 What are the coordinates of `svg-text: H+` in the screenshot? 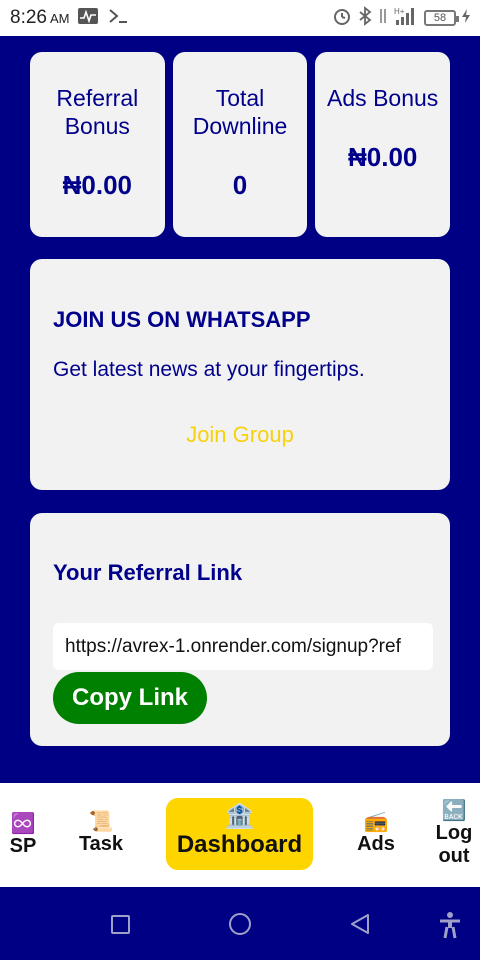 It's located at (399, 11).